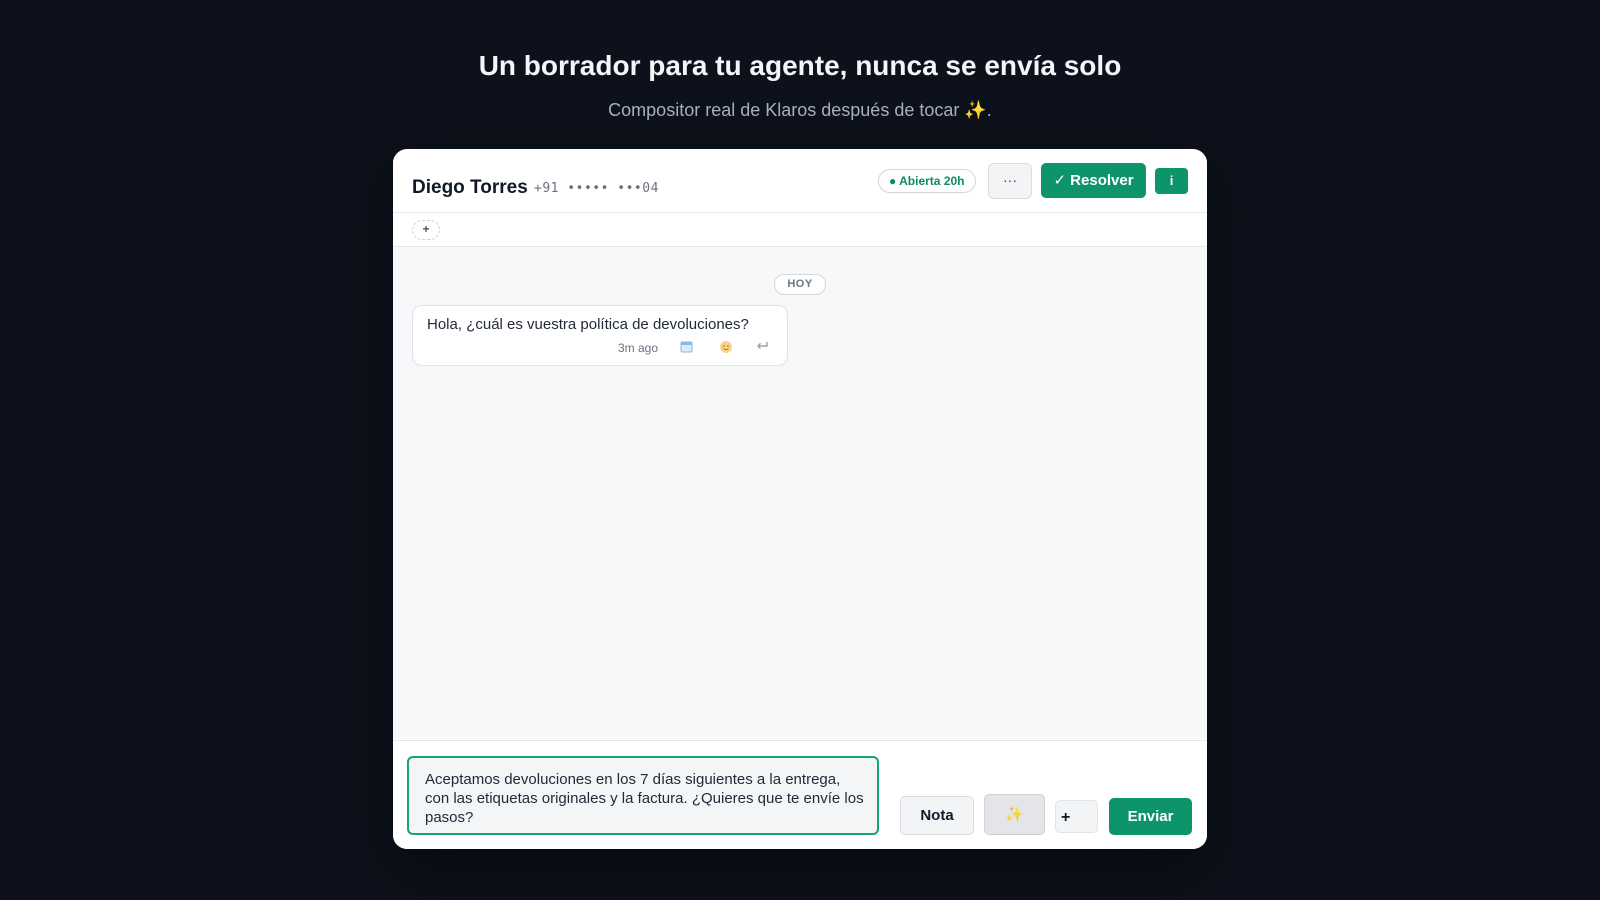 The height and width of the screenshot is (900, 1600). Describe the element at coordinates (975, 110) in the screenshot. I see `sparkle-icon: ✨` at that location.